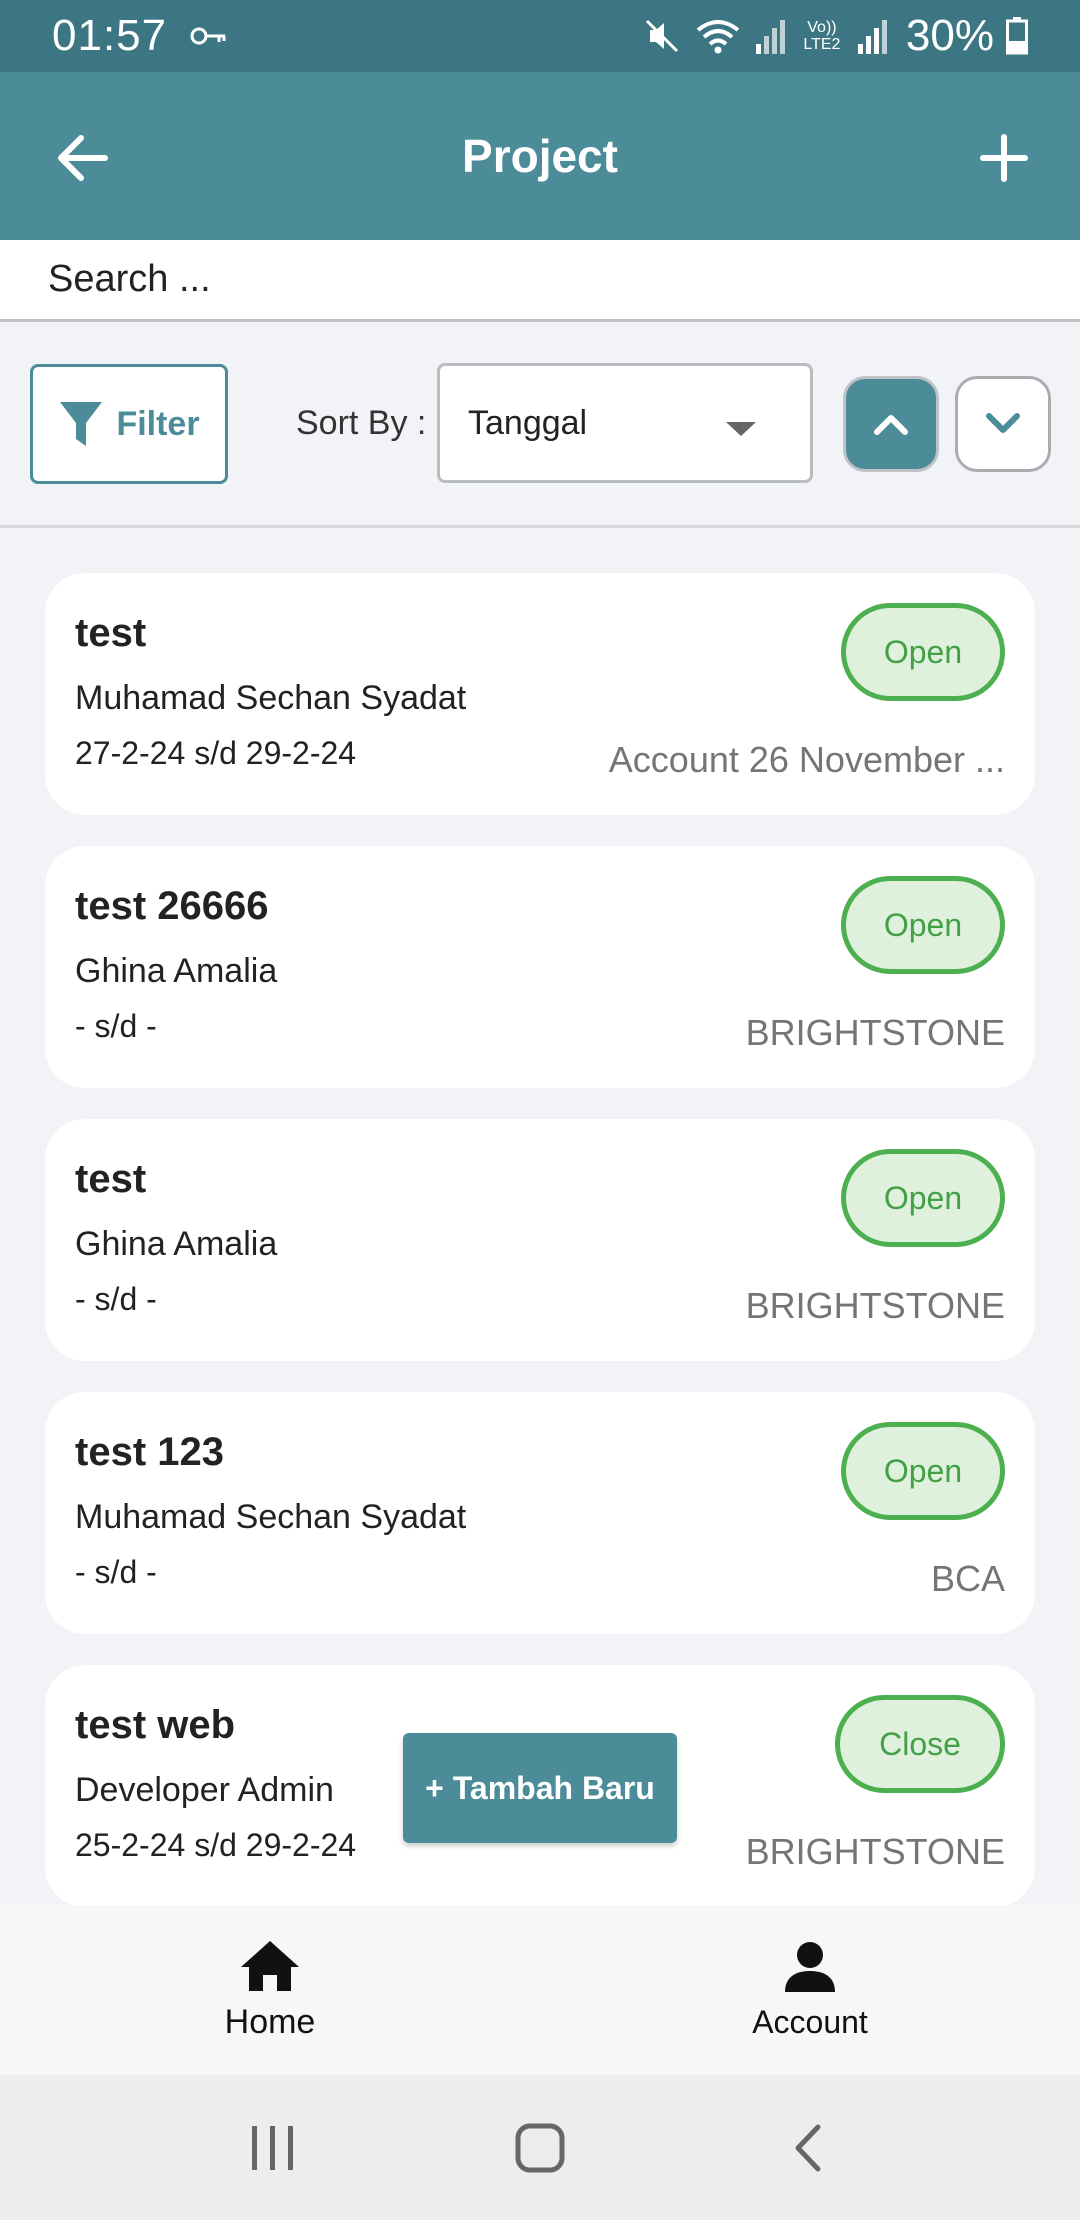 Image resolution: width=1080 pixels, height=2220 pixels. I want to click on battery-percent: 30%, so click(949, 35).